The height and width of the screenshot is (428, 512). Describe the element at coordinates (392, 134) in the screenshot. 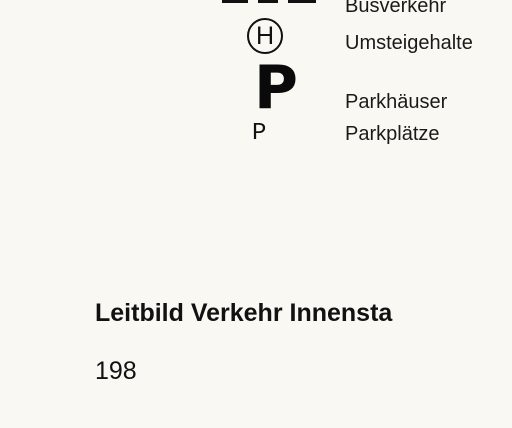

I see `legend-label-parking-lot: Parkplätze` at that location.